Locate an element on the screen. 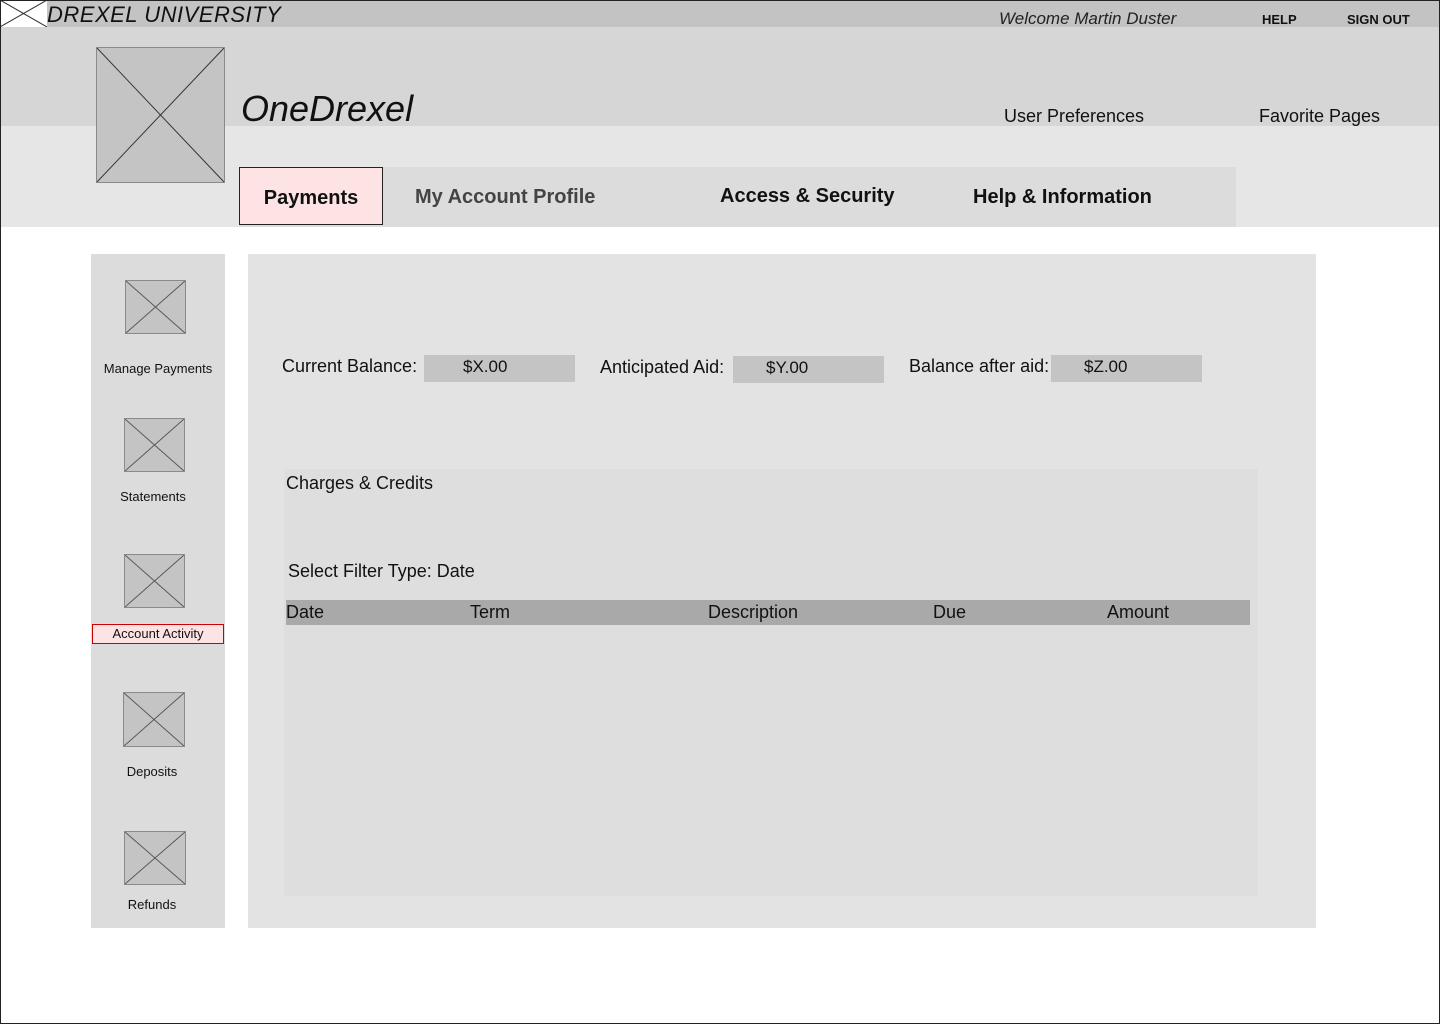 The width and height of the screenshot is (1440, 1024). sidebar-item-refunds: Refunds is located at coordinates (152, 904).